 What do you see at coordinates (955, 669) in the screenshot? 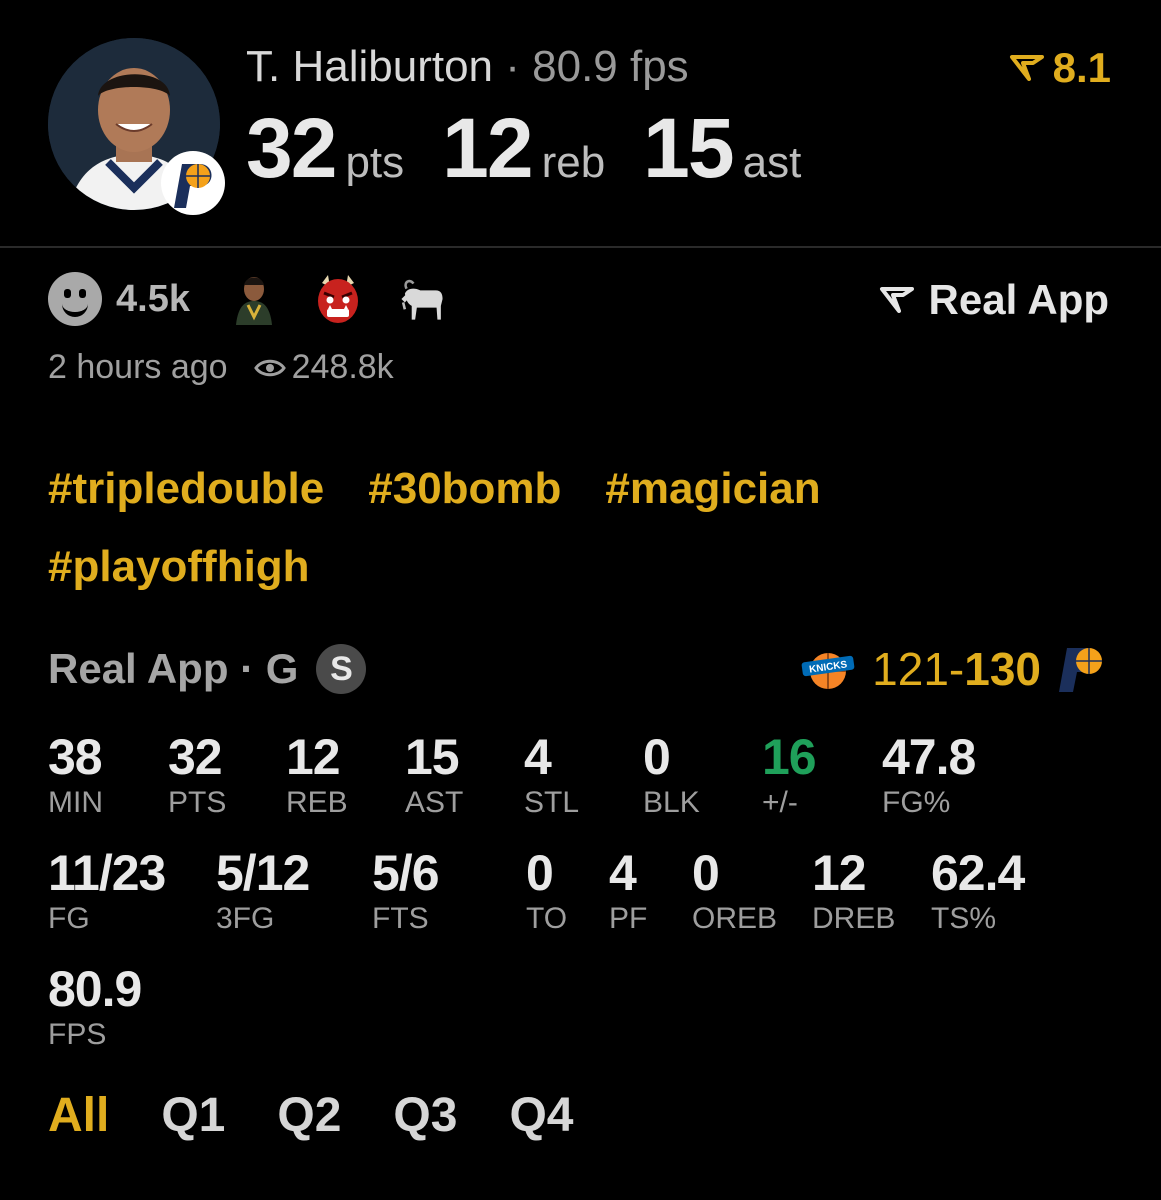
I see `game-score: KNICKS 121-130` at bounding box center [955, 669].